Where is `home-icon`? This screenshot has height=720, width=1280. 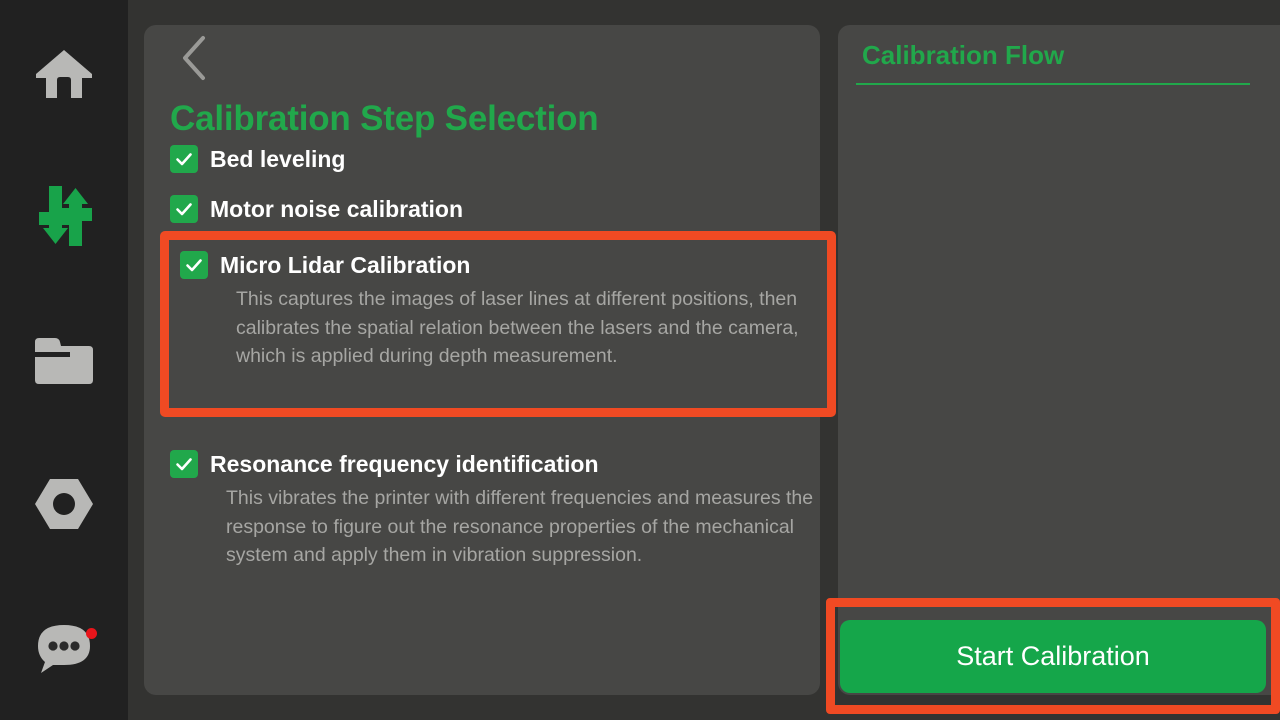
home-icon is located at coordinates (64, 74).